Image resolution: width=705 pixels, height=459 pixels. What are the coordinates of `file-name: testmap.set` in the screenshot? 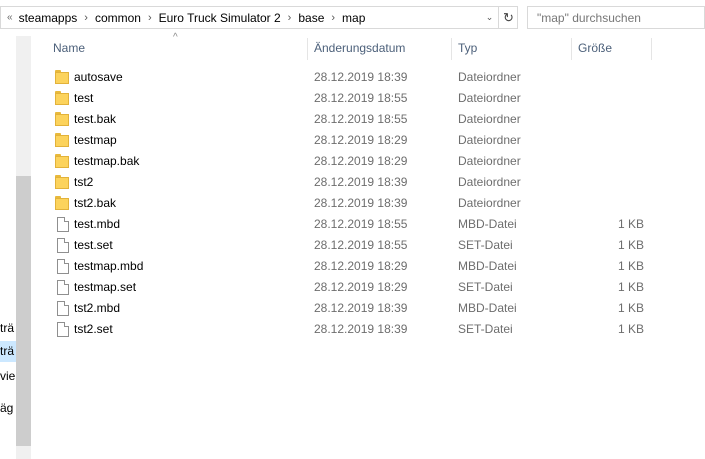 It's located at (105, 287).